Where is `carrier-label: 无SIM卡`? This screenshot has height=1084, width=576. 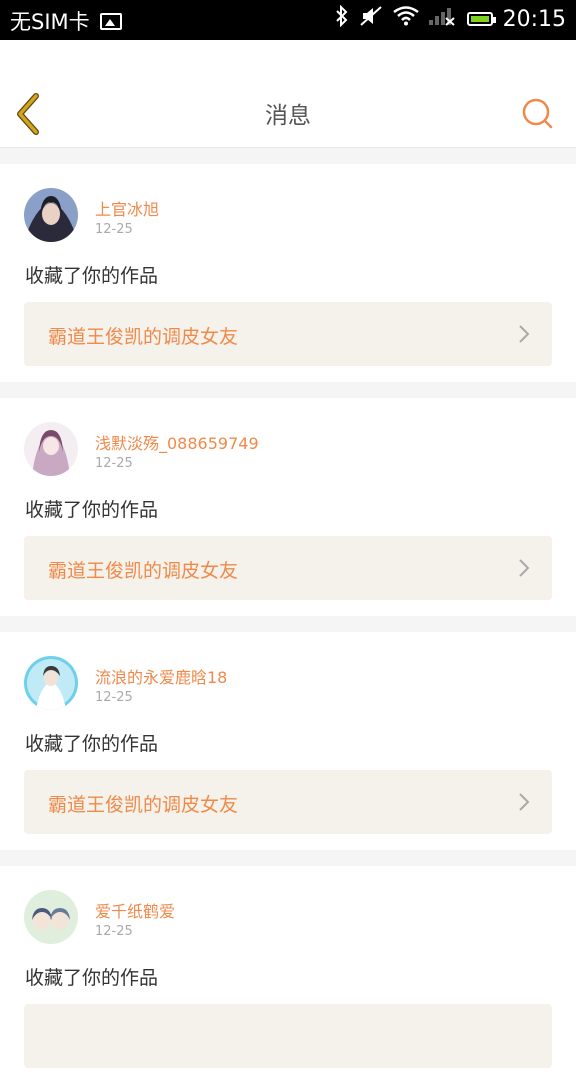
carrier-label: 无SIM卡 is located at coordinates (50, 22).